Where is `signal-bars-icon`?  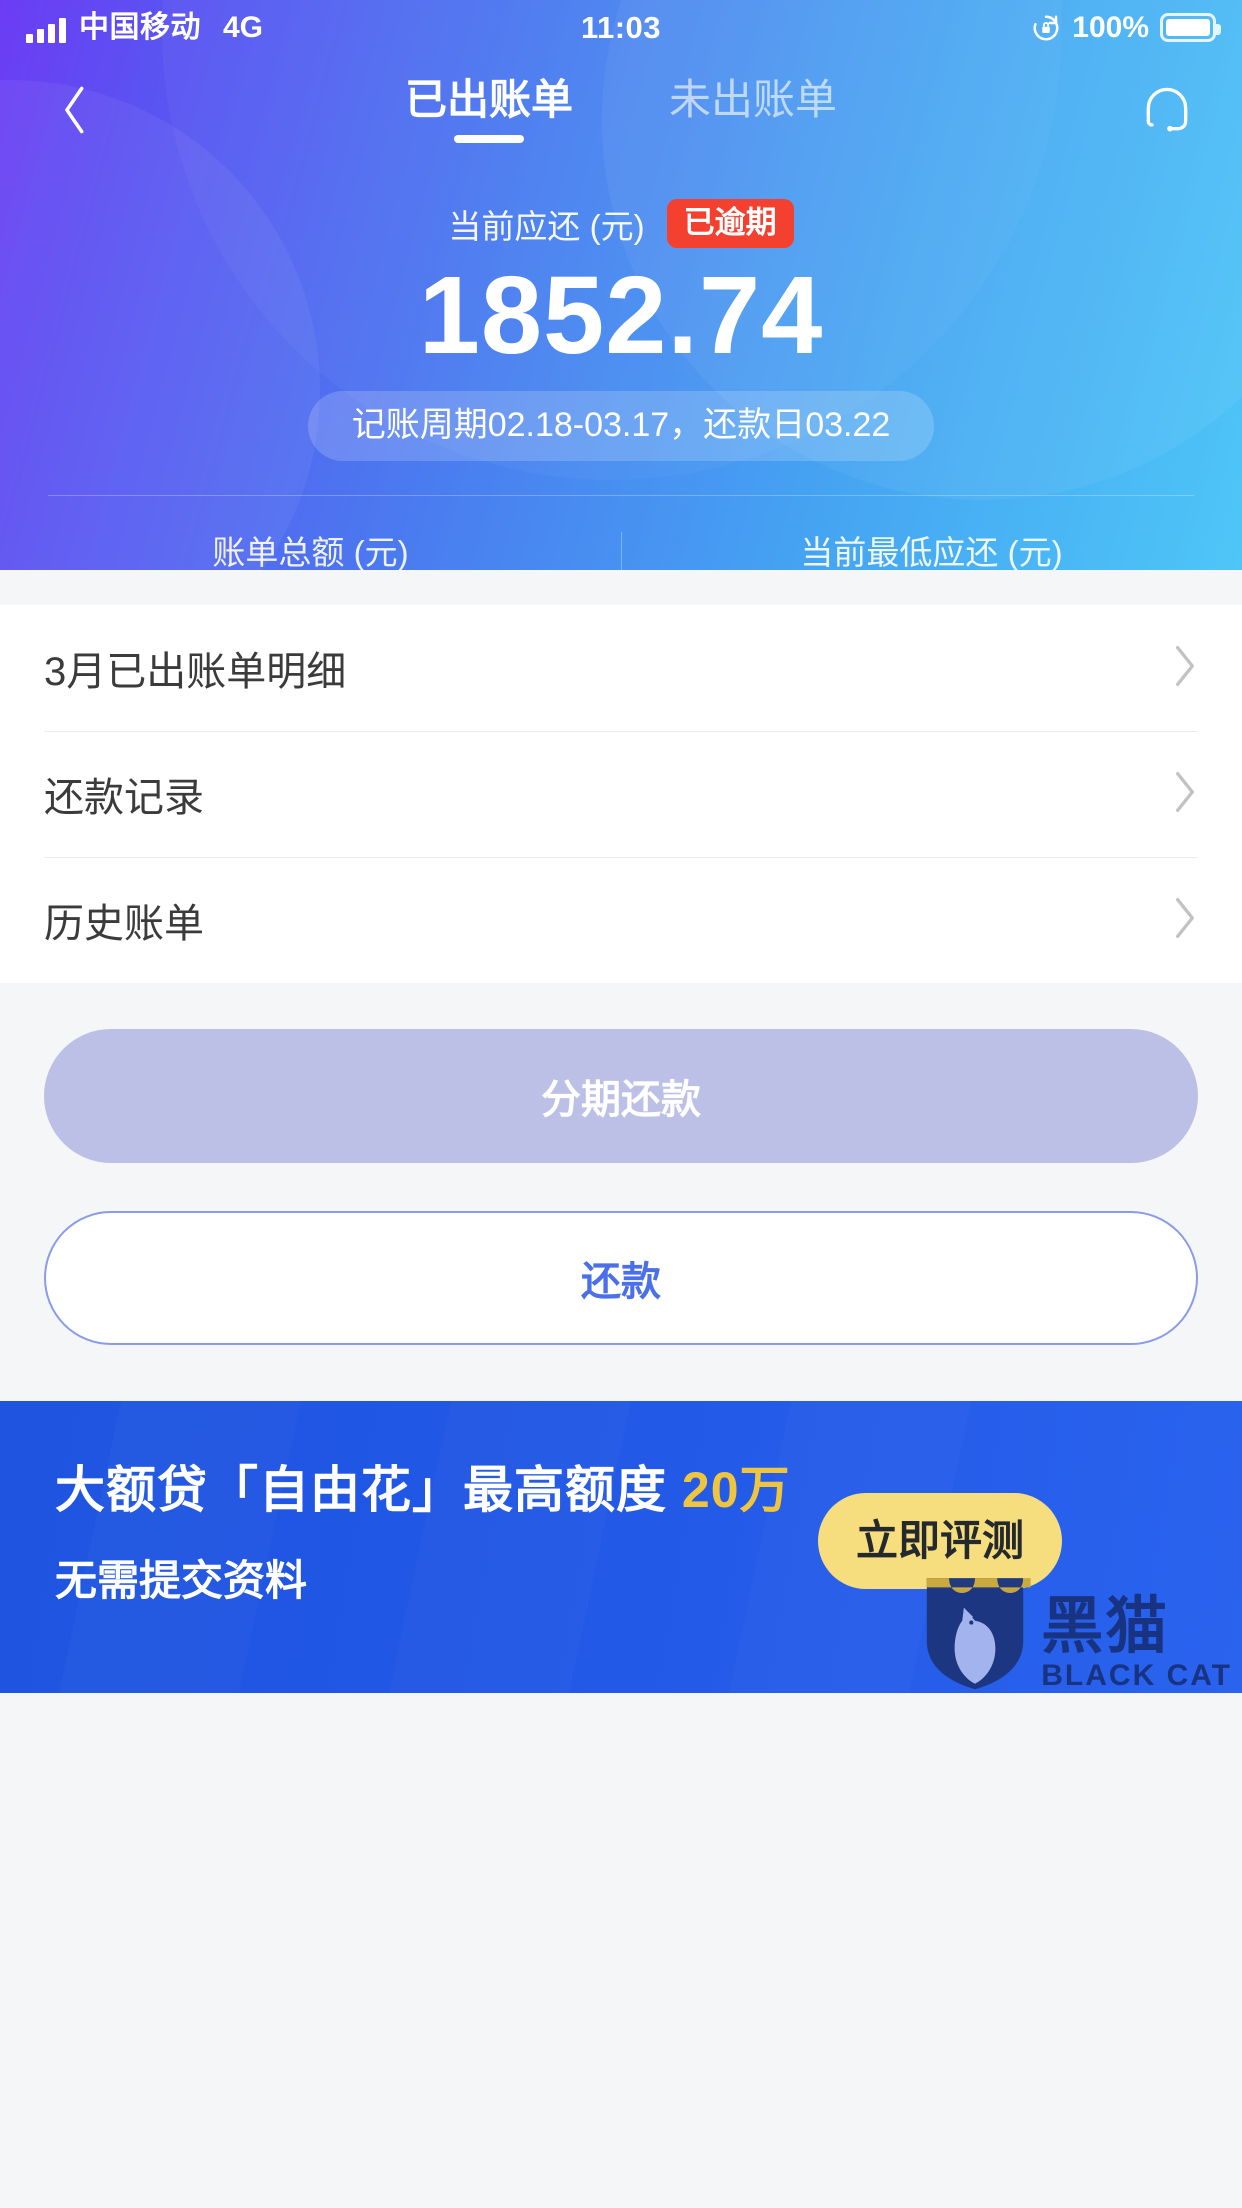 signal-bars-icon is located at coordinates (46, 30).